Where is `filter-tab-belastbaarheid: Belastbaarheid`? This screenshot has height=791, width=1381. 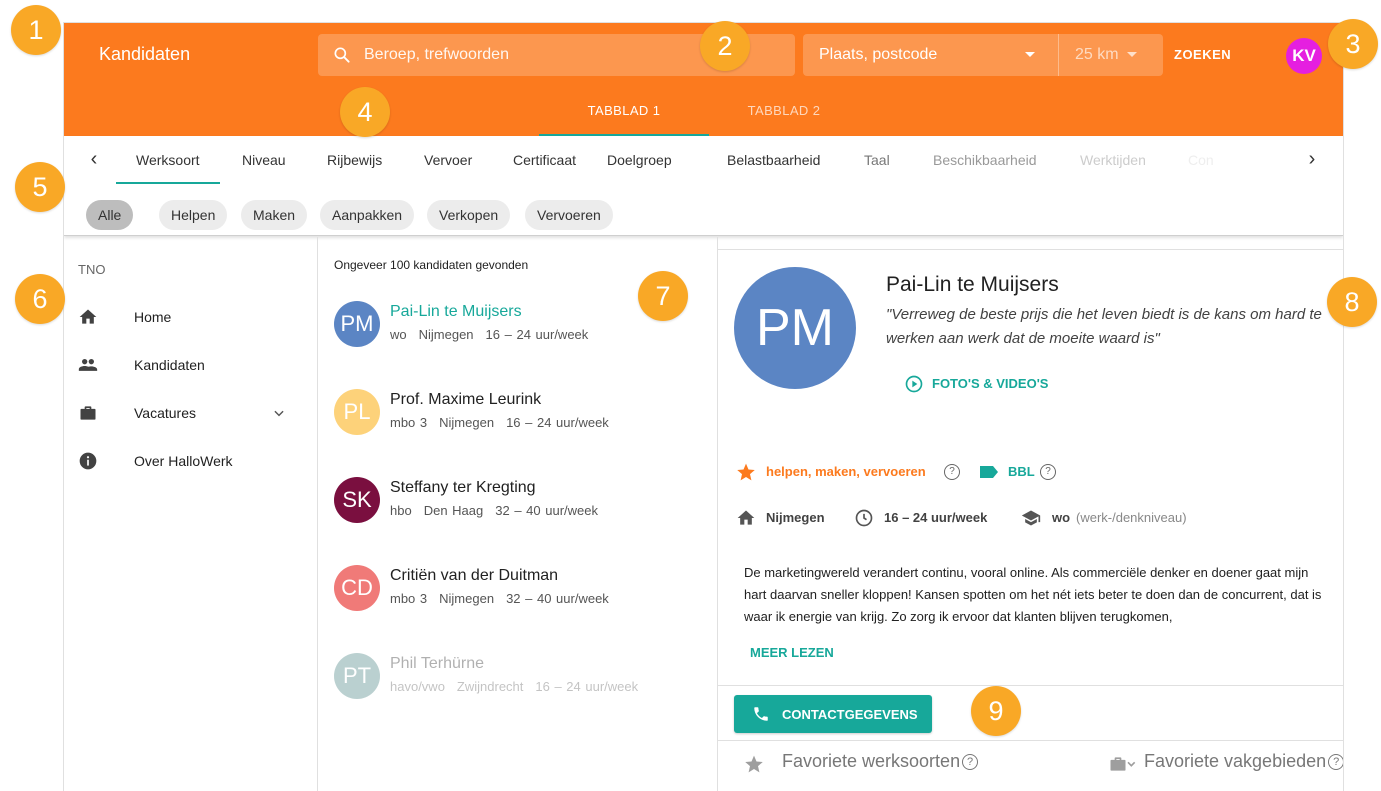 filter-tab-belastbaarheid: Belastbaarheid is located at coordinates (773, 160).